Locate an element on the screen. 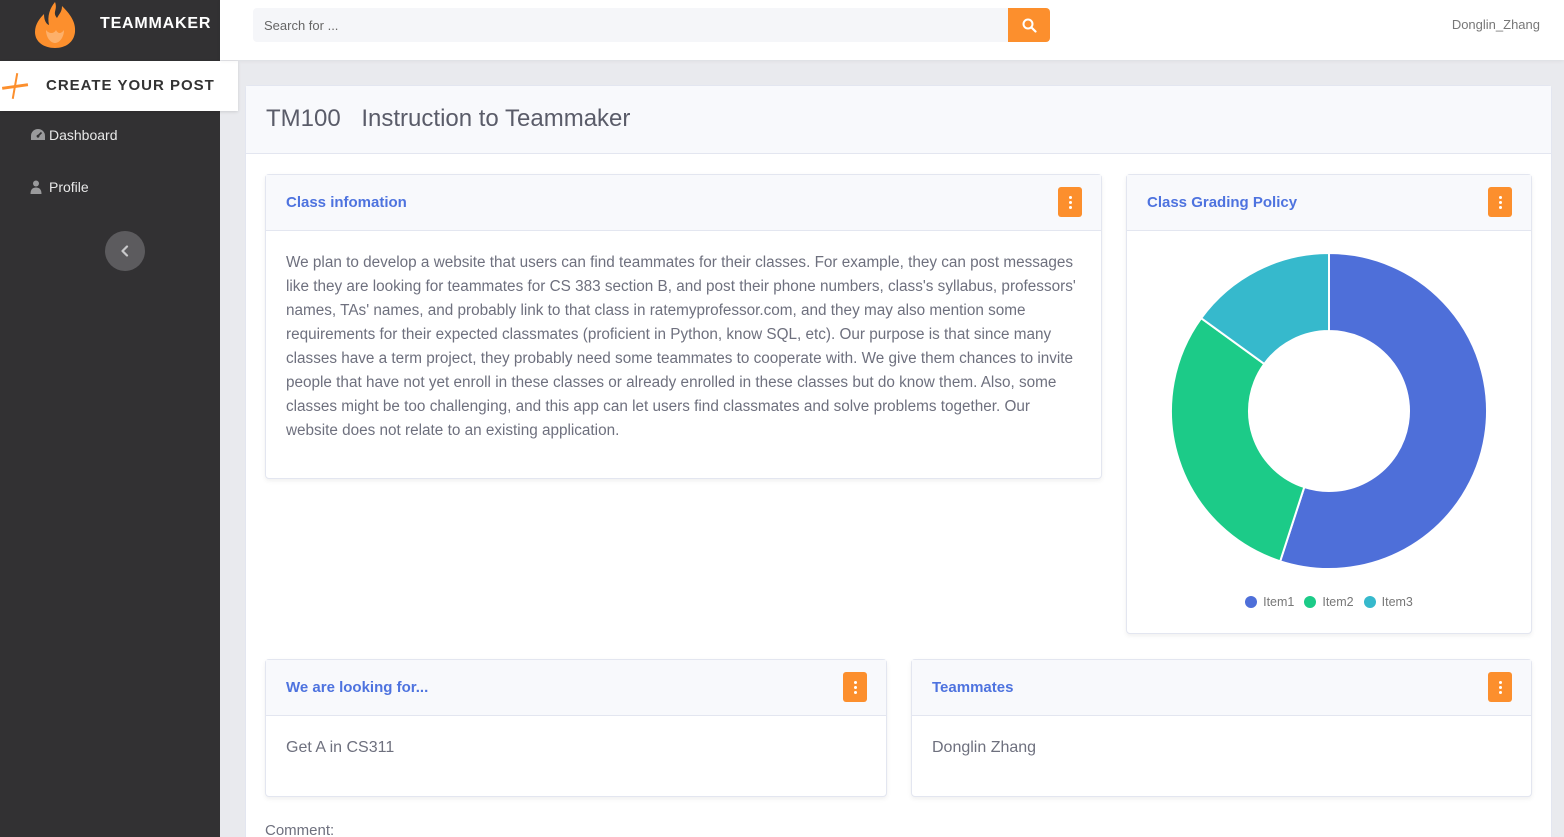 Image resolution: width=1564 pixels, height=837 pixels. user-name: Donglin_Zhang is located at coordinates (1496, 24).